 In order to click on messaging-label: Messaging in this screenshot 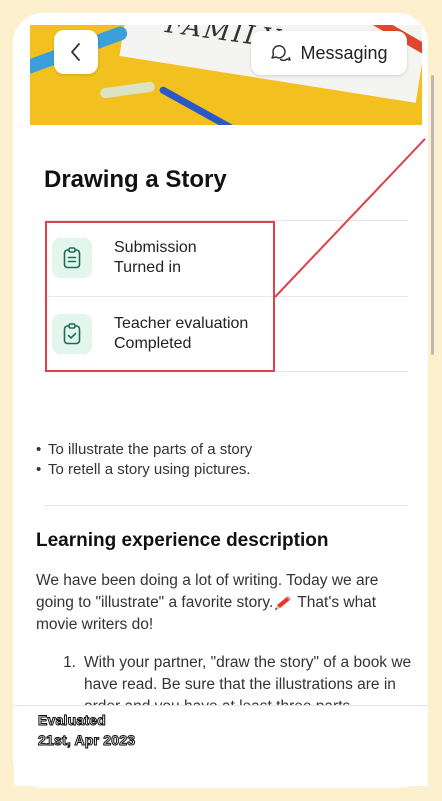, I will do `click(344, 52)`.